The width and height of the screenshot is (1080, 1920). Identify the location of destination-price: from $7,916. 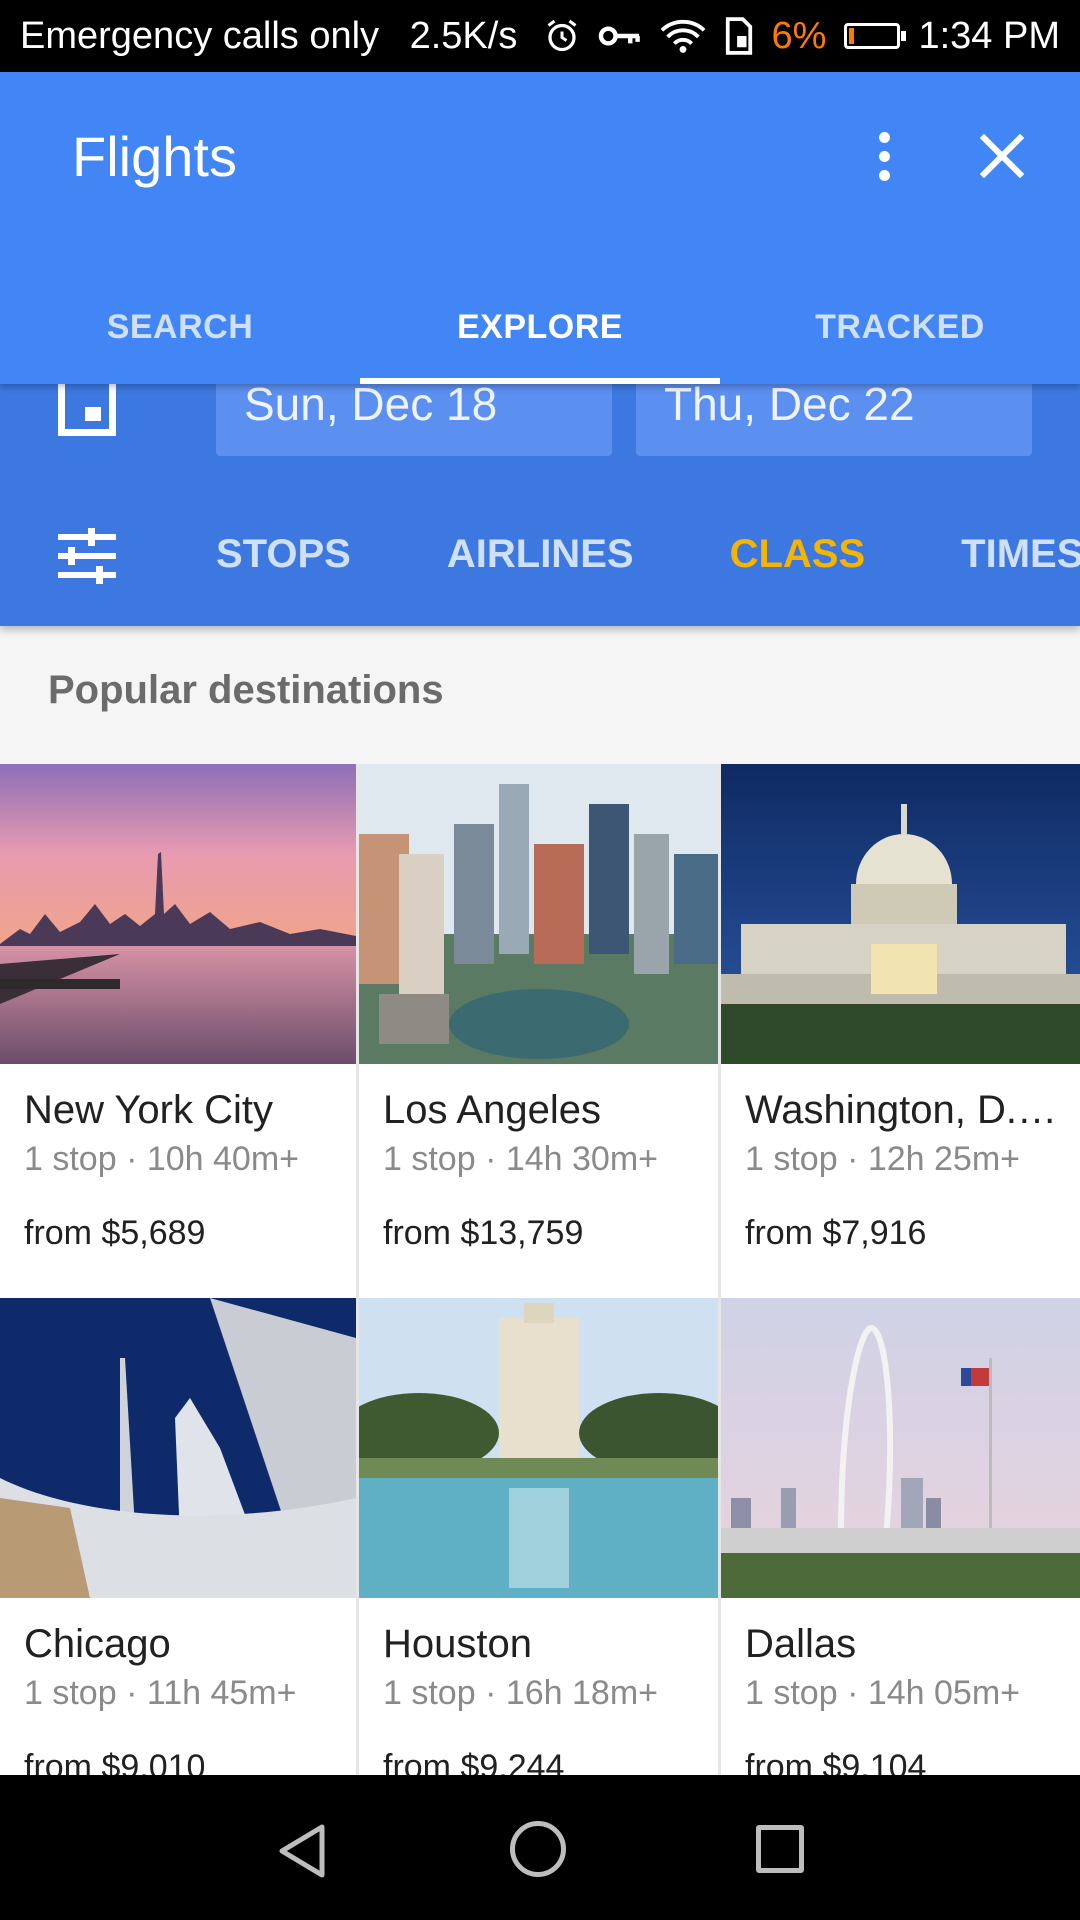
(836, 1233).